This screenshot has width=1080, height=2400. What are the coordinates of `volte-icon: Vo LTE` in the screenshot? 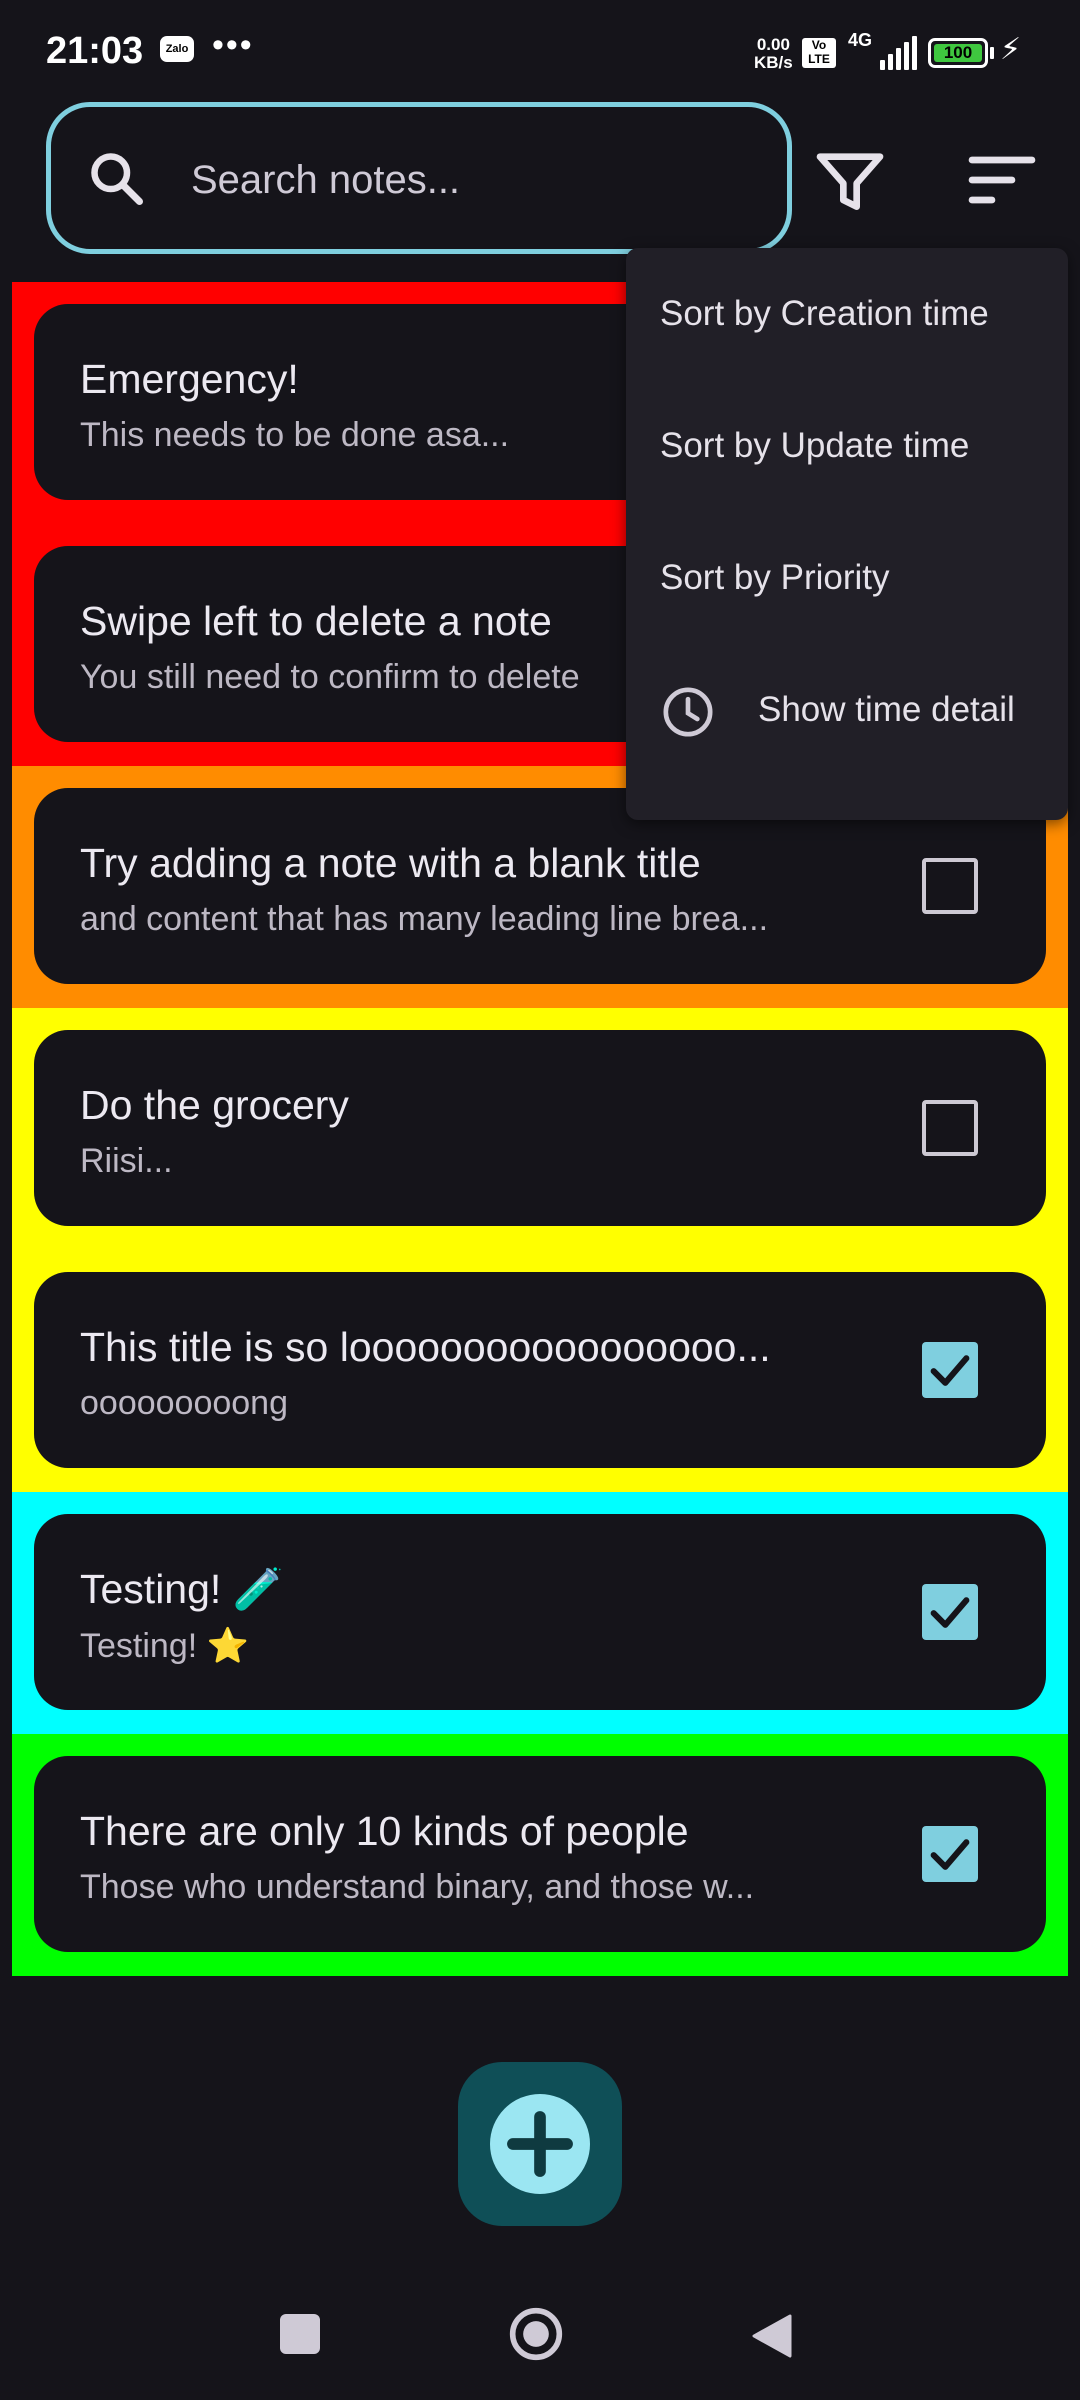 It's located at (819, 53).